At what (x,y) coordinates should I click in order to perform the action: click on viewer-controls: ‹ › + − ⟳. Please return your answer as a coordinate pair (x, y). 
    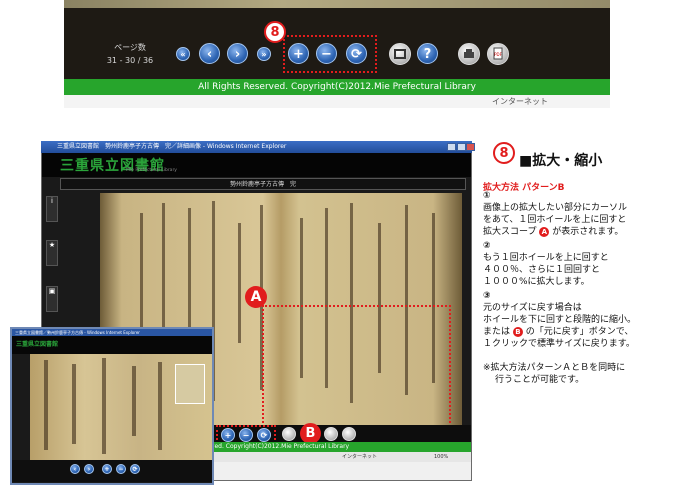
    Looking at the image, I should click on (112, 471).